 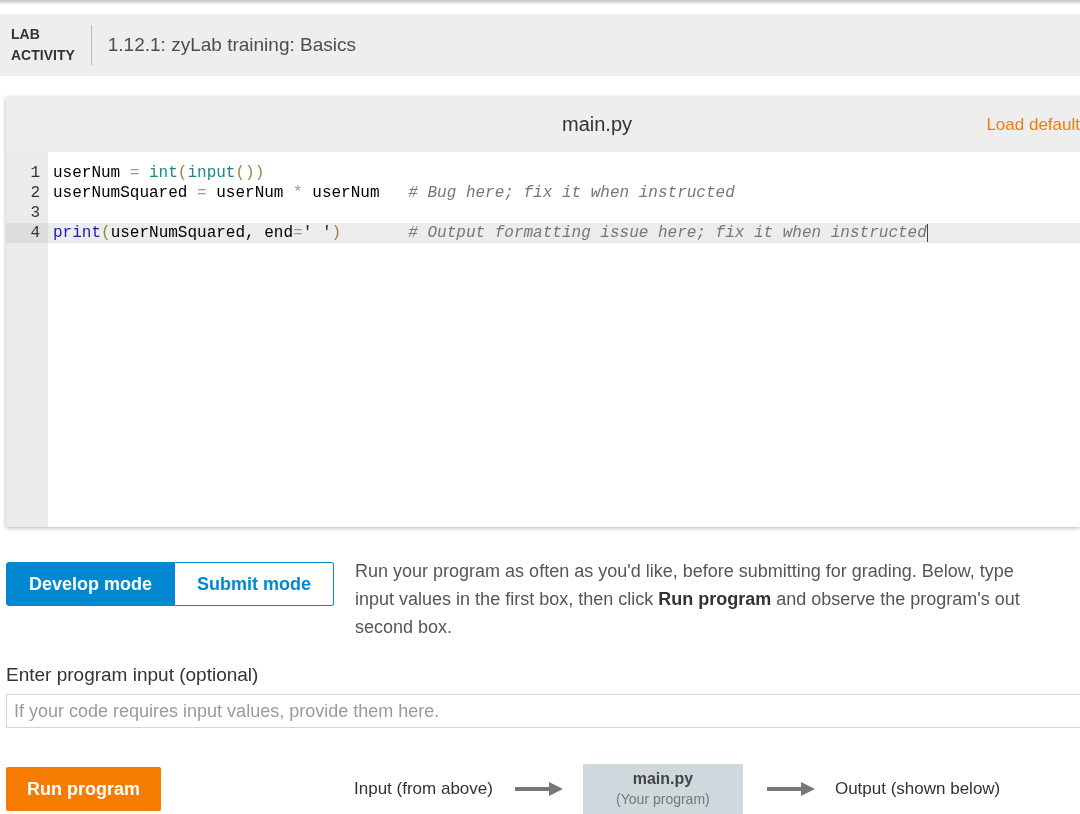 What do you see at coordinates (132, 675) in the screenshot?
I see `input-label: Enter program input (optional)` at bounding box center [132, 675].